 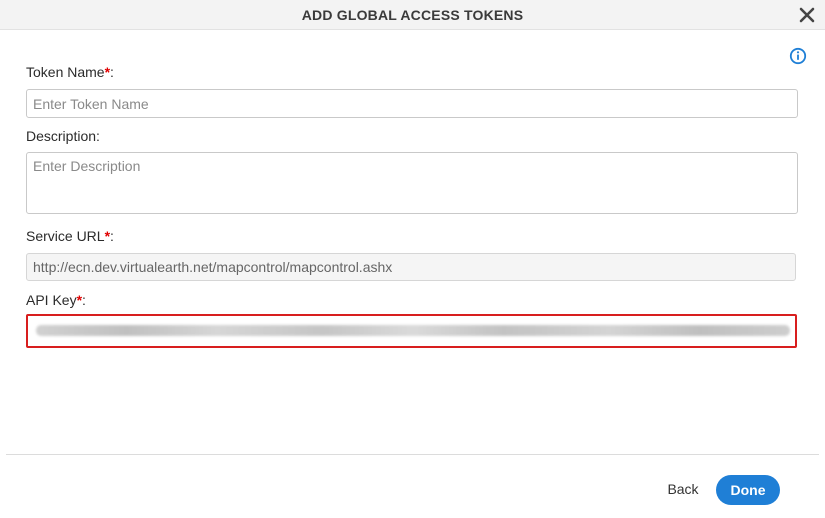 I want to click on description-input, so click(x=412, y=183).